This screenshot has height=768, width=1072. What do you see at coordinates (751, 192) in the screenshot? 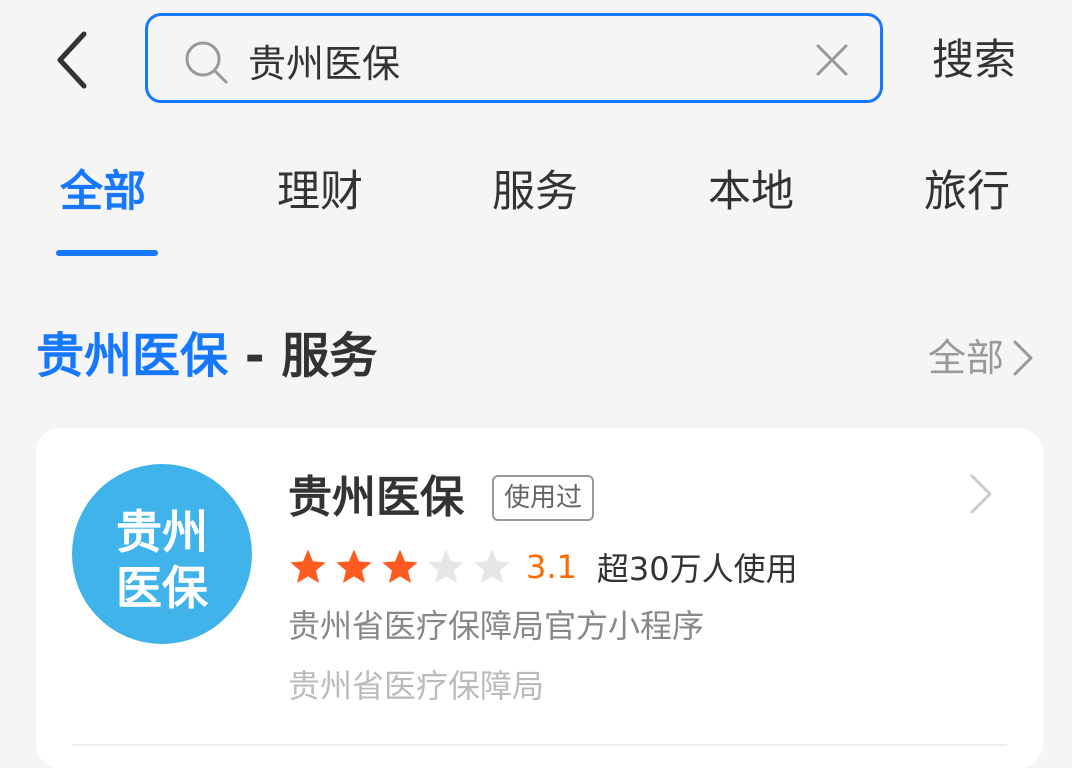
I see `tab-local: 本地` at bounding box center [751, 192].